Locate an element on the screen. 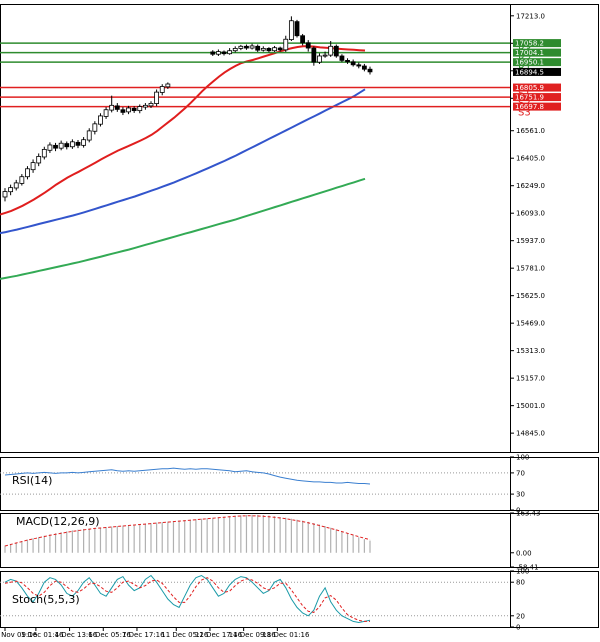  macd-tick-label: 163.43 is located at coordinates (528, 514).